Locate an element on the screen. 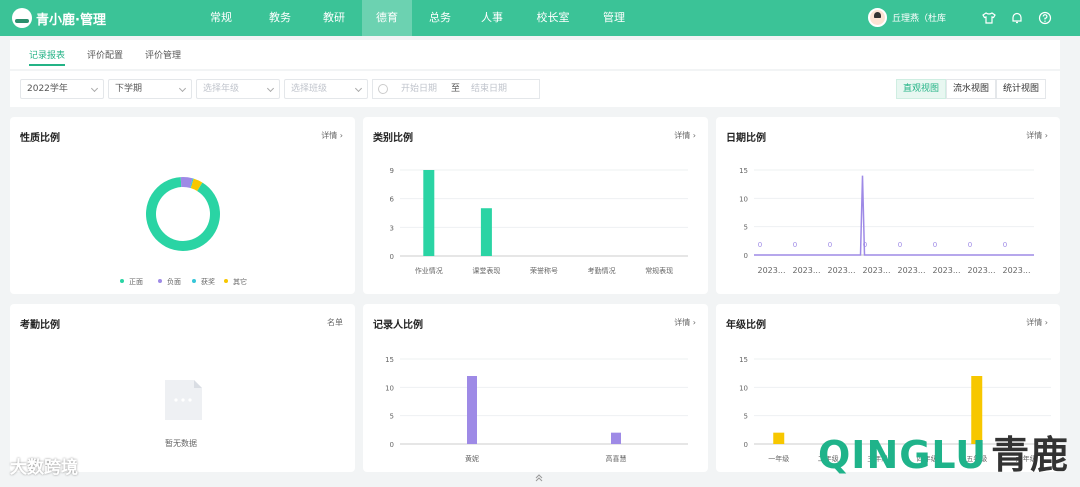 The height and width of the screenshot is (487, 1080). avatar is located at coordinates (877, 17).